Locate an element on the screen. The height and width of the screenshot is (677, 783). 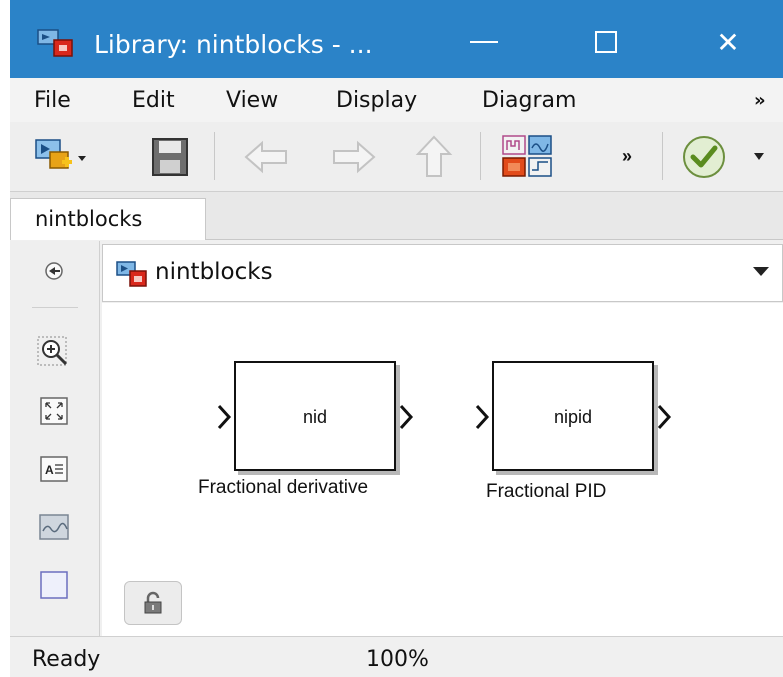
zoom-in-button is located at coordinates (54, 353).